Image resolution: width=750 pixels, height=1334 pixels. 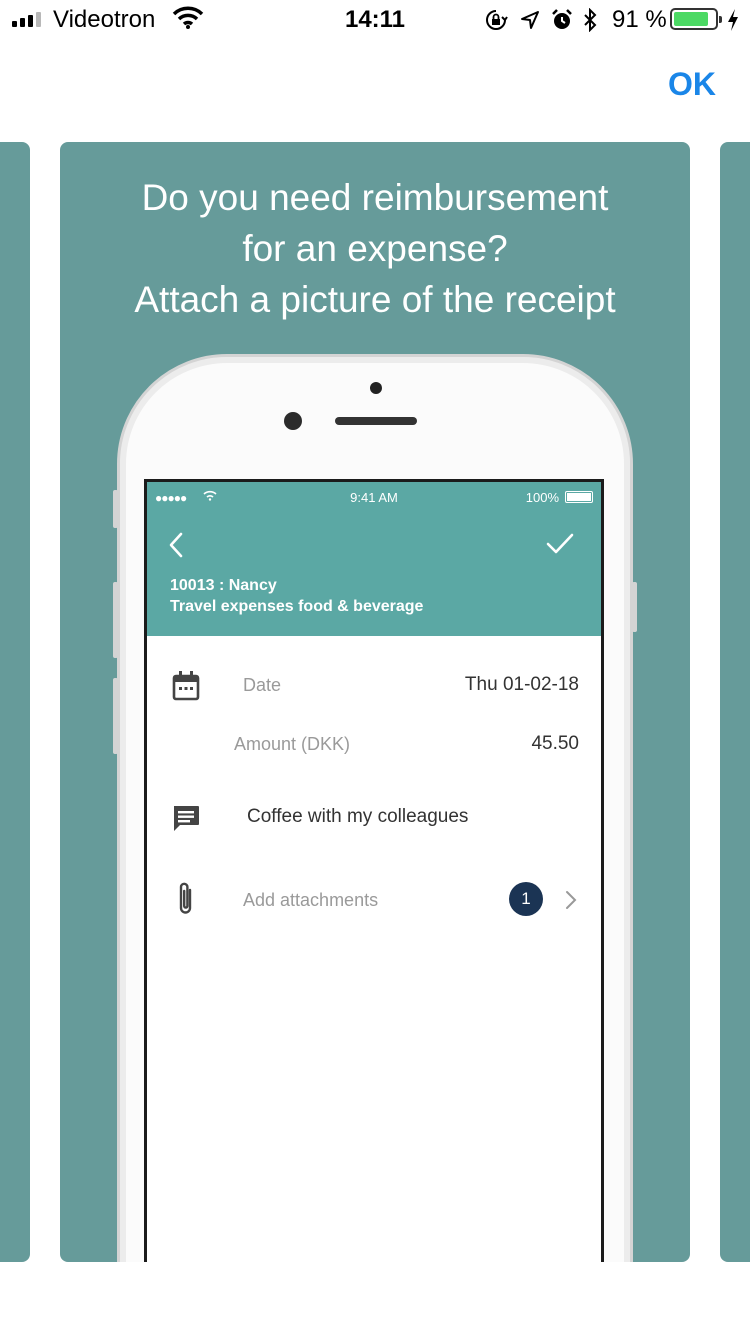 What do you see at coordinates (375, 197) in the screenshot?
I see `headline-line-1: Do you need reimbursement` at bounding box center [375, 197].